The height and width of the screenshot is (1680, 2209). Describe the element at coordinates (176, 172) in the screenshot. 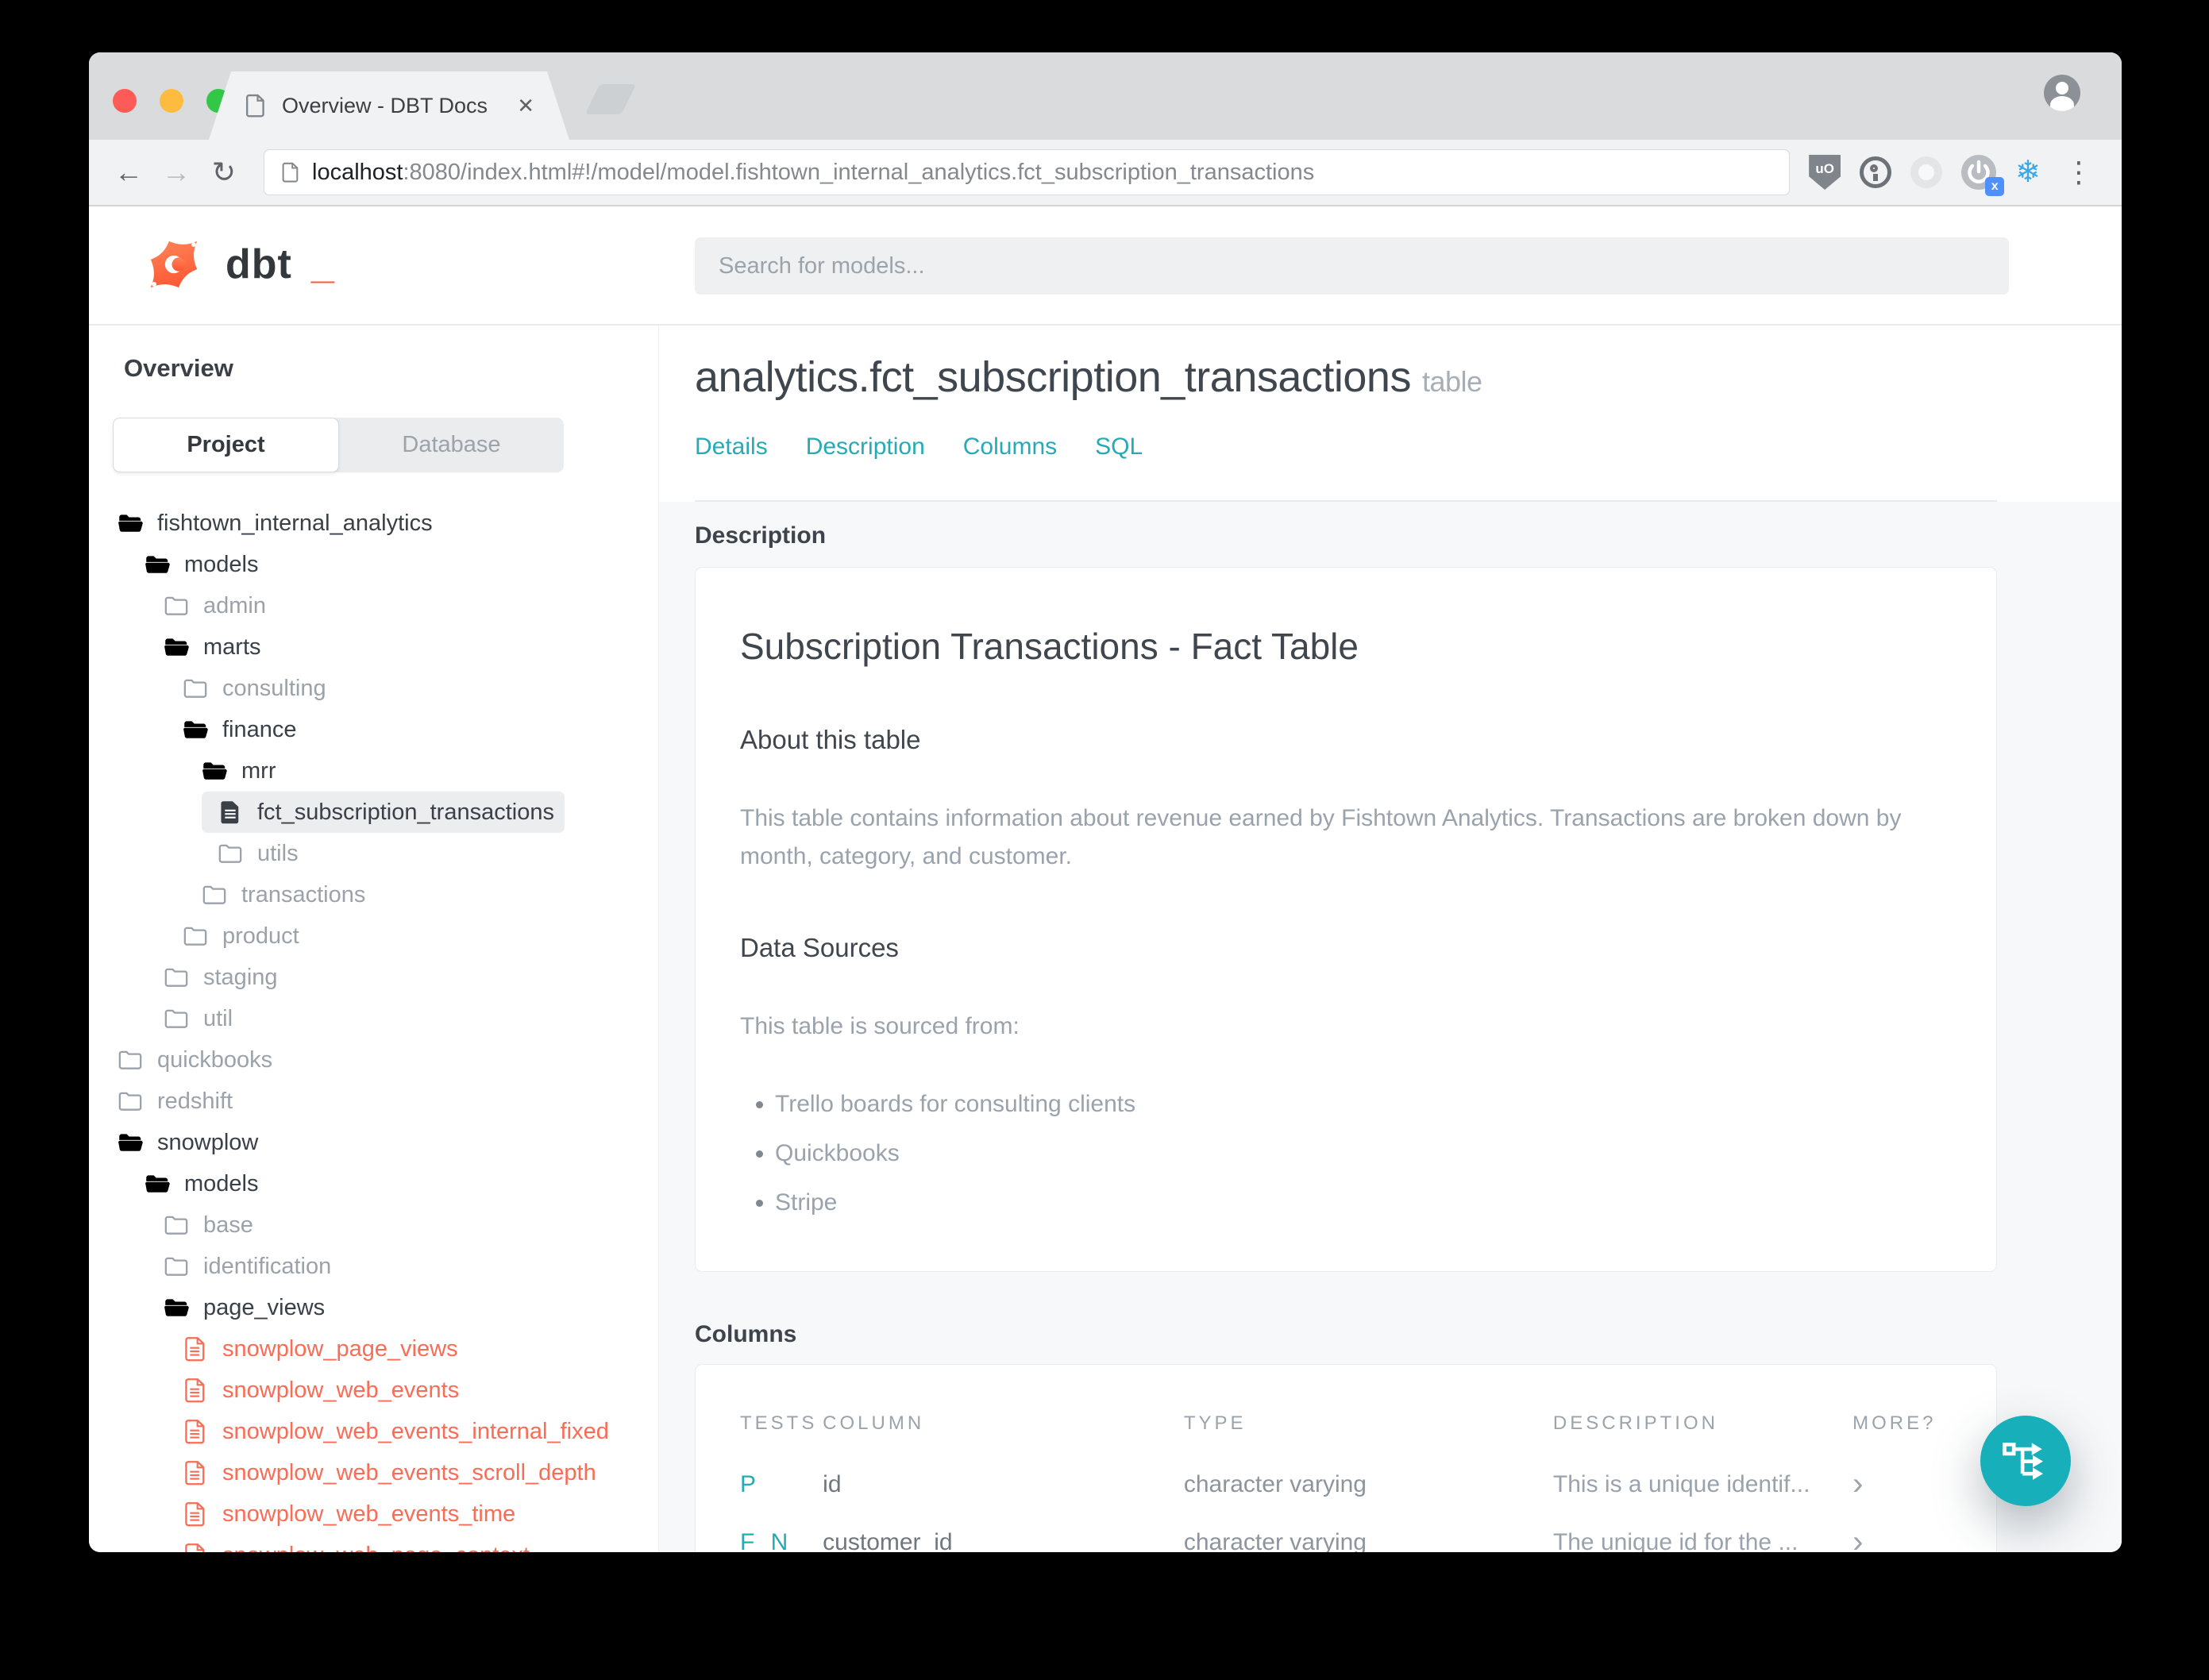

I see `forward-icon: →` at that location.